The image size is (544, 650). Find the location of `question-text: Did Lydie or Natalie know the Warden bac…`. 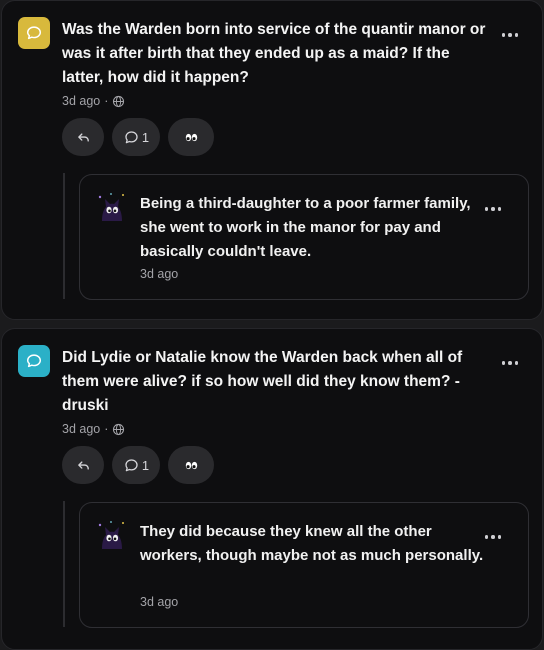

question-text: Did Lydie or Natalie know the Warden bac… is located at coordinates (262, 381).